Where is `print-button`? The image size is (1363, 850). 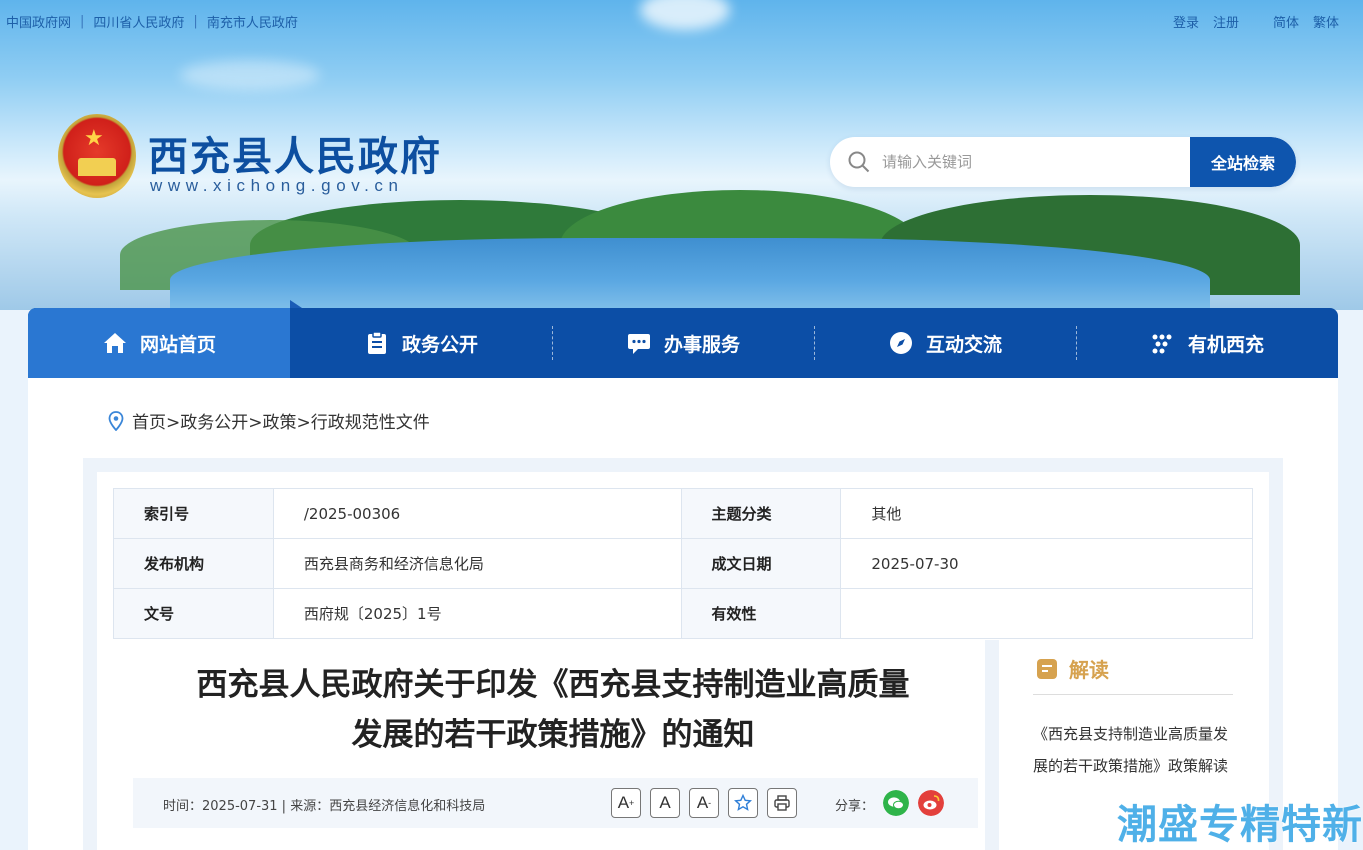 print-button is located at coordinates (782, 803).